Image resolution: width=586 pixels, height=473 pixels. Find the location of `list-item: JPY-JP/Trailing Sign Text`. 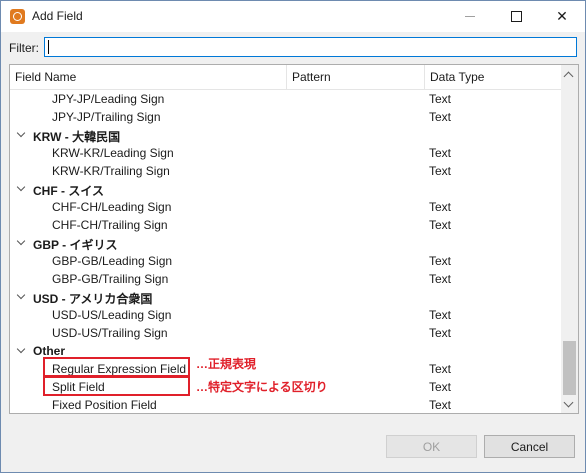

list-item: JPY-JP/Trailing Sign Text is located at coordinates (285, 117).